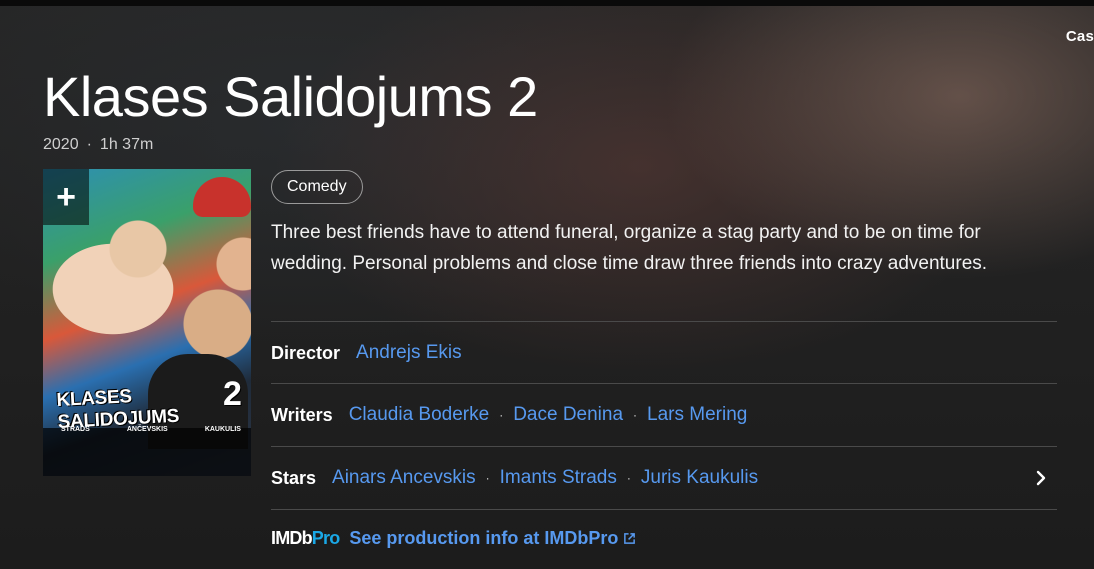 Image resolution: width=1094 pixels, height=569 pixels. I want to click on poster-title-number: 2, so click(232, 394).